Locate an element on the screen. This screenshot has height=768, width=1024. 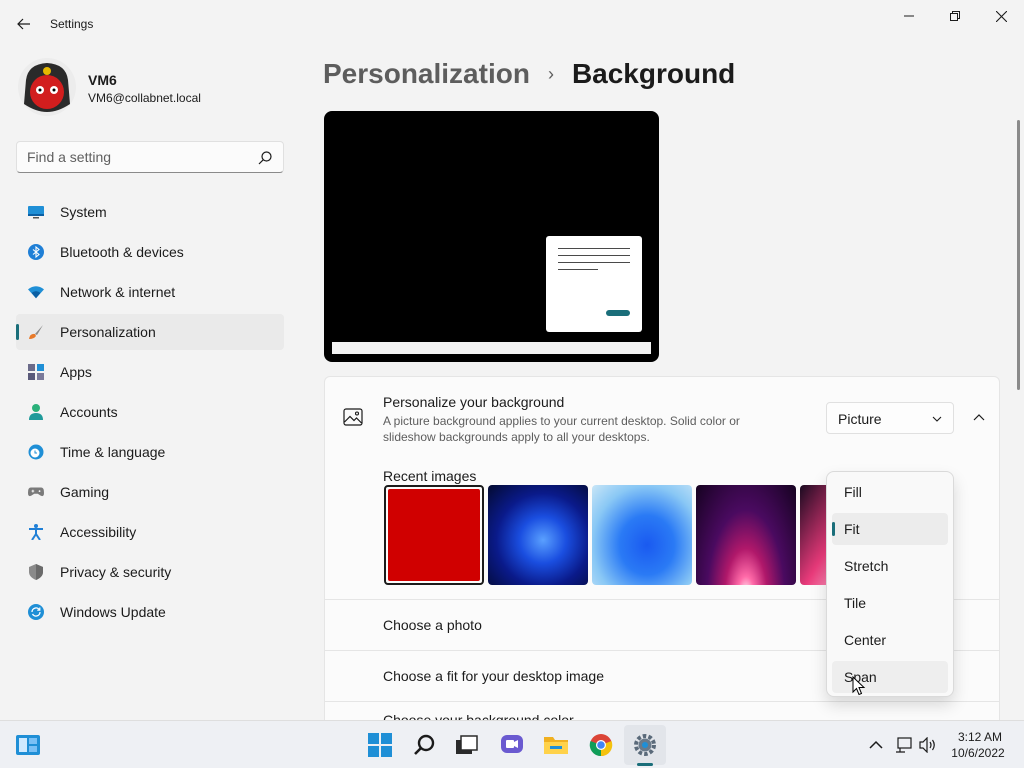
collapse-button is located at coordinates (979, 418).